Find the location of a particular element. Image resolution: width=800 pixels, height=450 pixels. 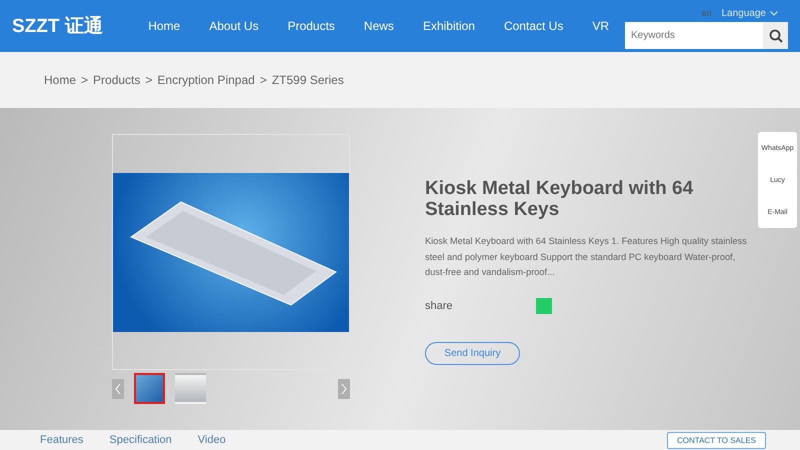

chevron-right-icon is located at coordinates (344, 388).